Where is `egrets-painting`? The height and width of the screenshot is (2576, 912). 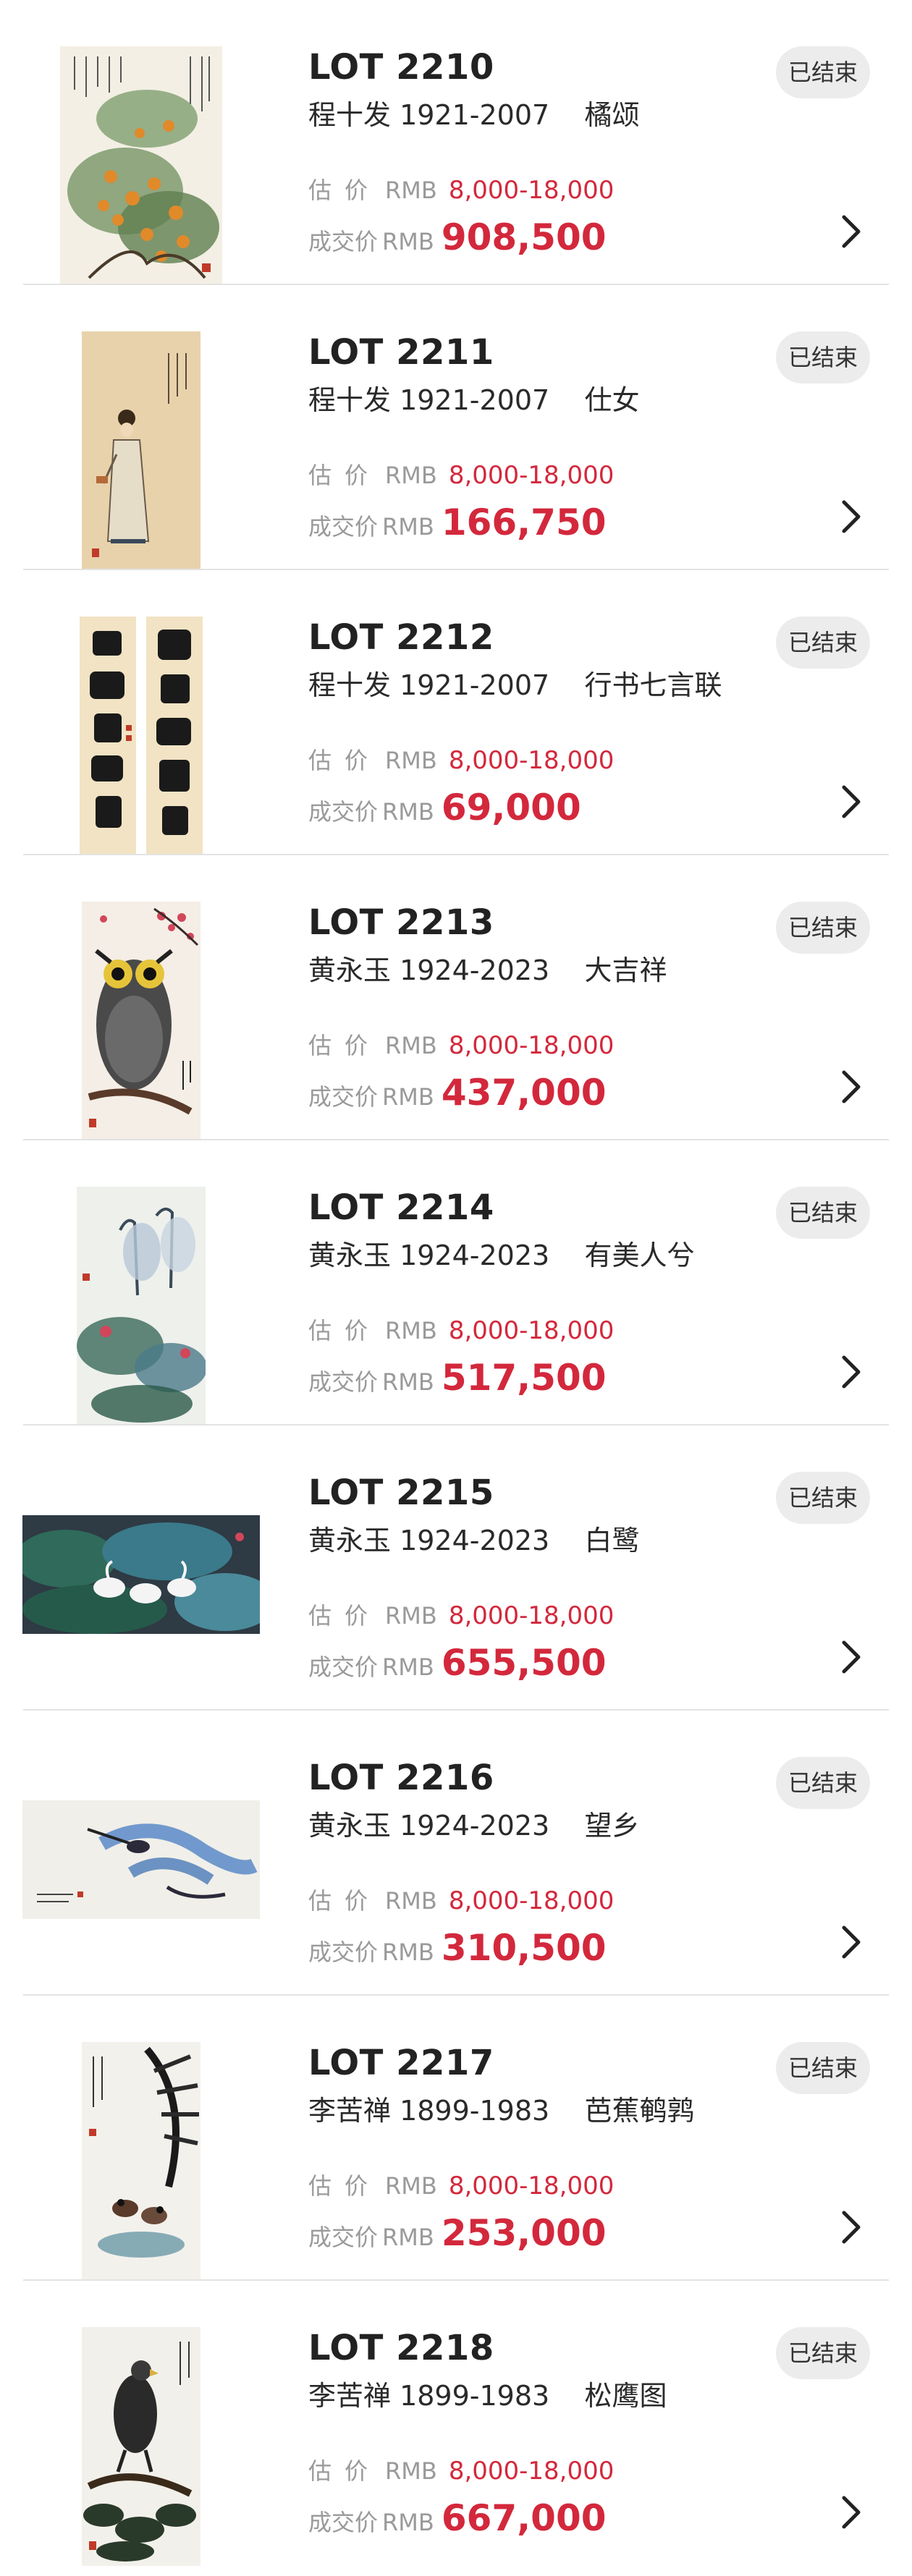
egrets-painting is located at coordinates (141, 1574).